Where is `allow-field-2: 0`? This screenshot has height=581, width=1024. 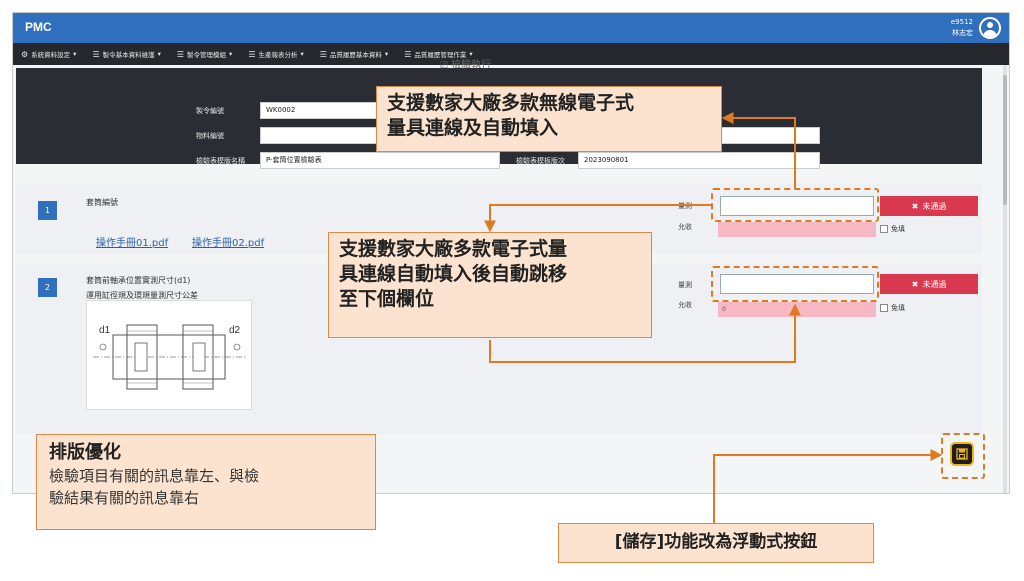 allow-field-2: 0 is located at coordinates (797, 309).